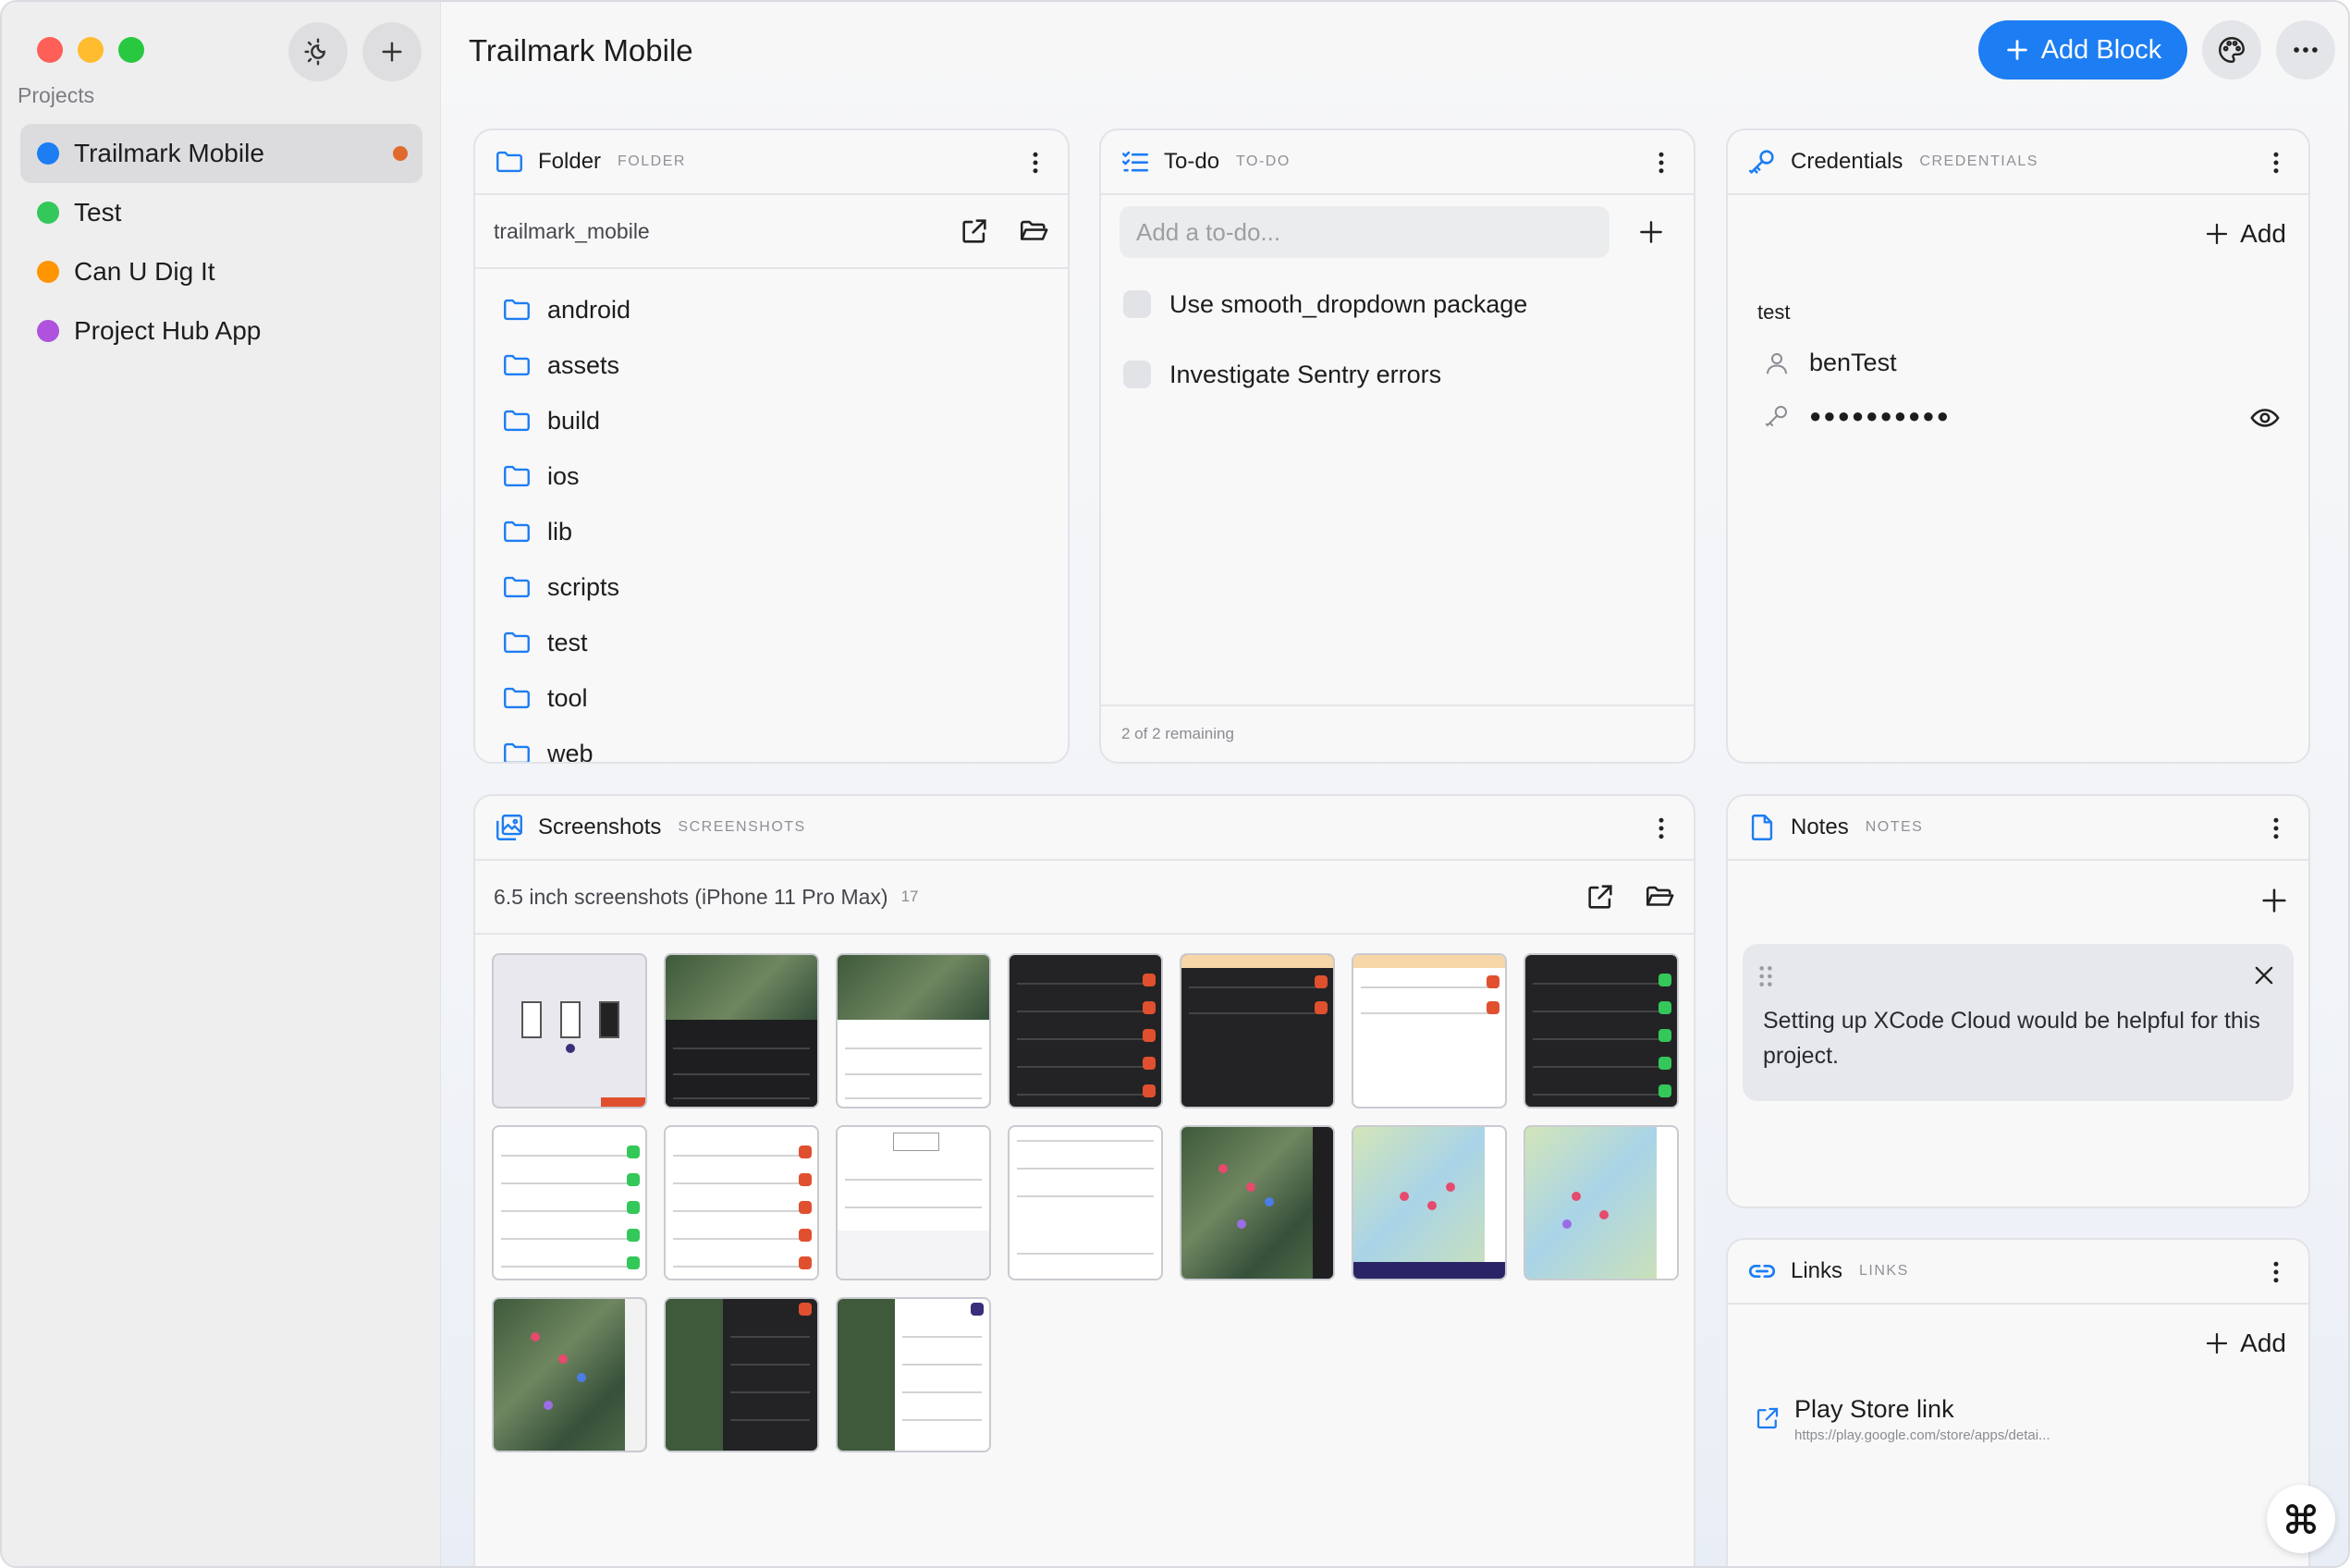  Describe the element at coordinates (784, 698) in the screenshot. I see `folder-item: tool` at that location.